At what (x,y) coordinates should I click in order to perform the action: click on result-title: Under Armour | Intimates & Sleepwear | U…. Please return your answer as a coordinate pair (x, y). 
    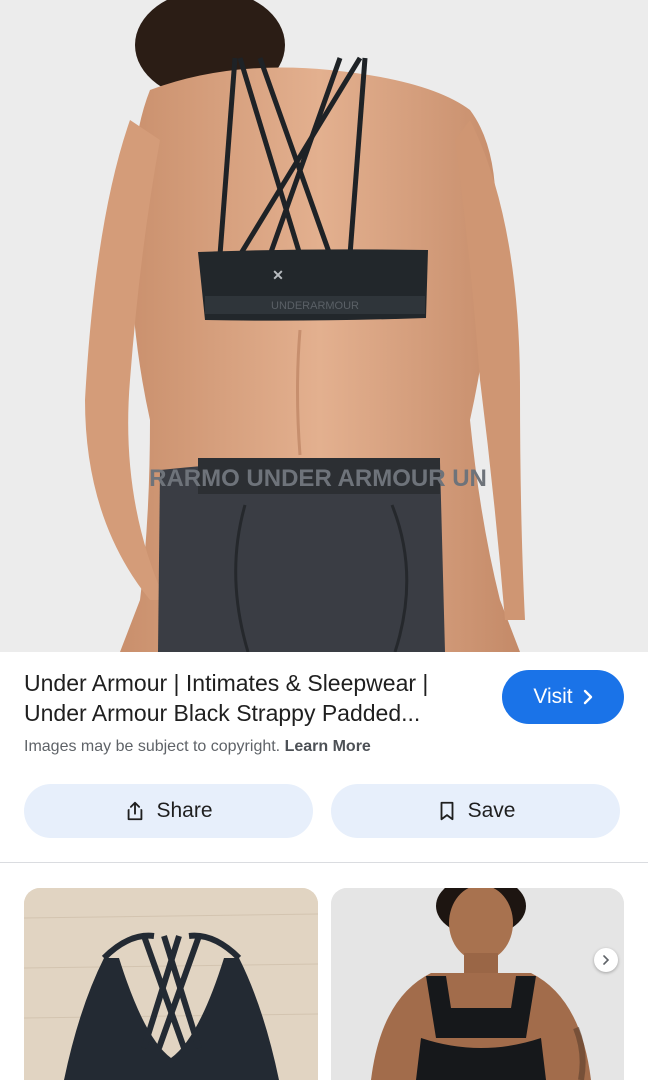
    Looking at the image, I should click on (259, 698).